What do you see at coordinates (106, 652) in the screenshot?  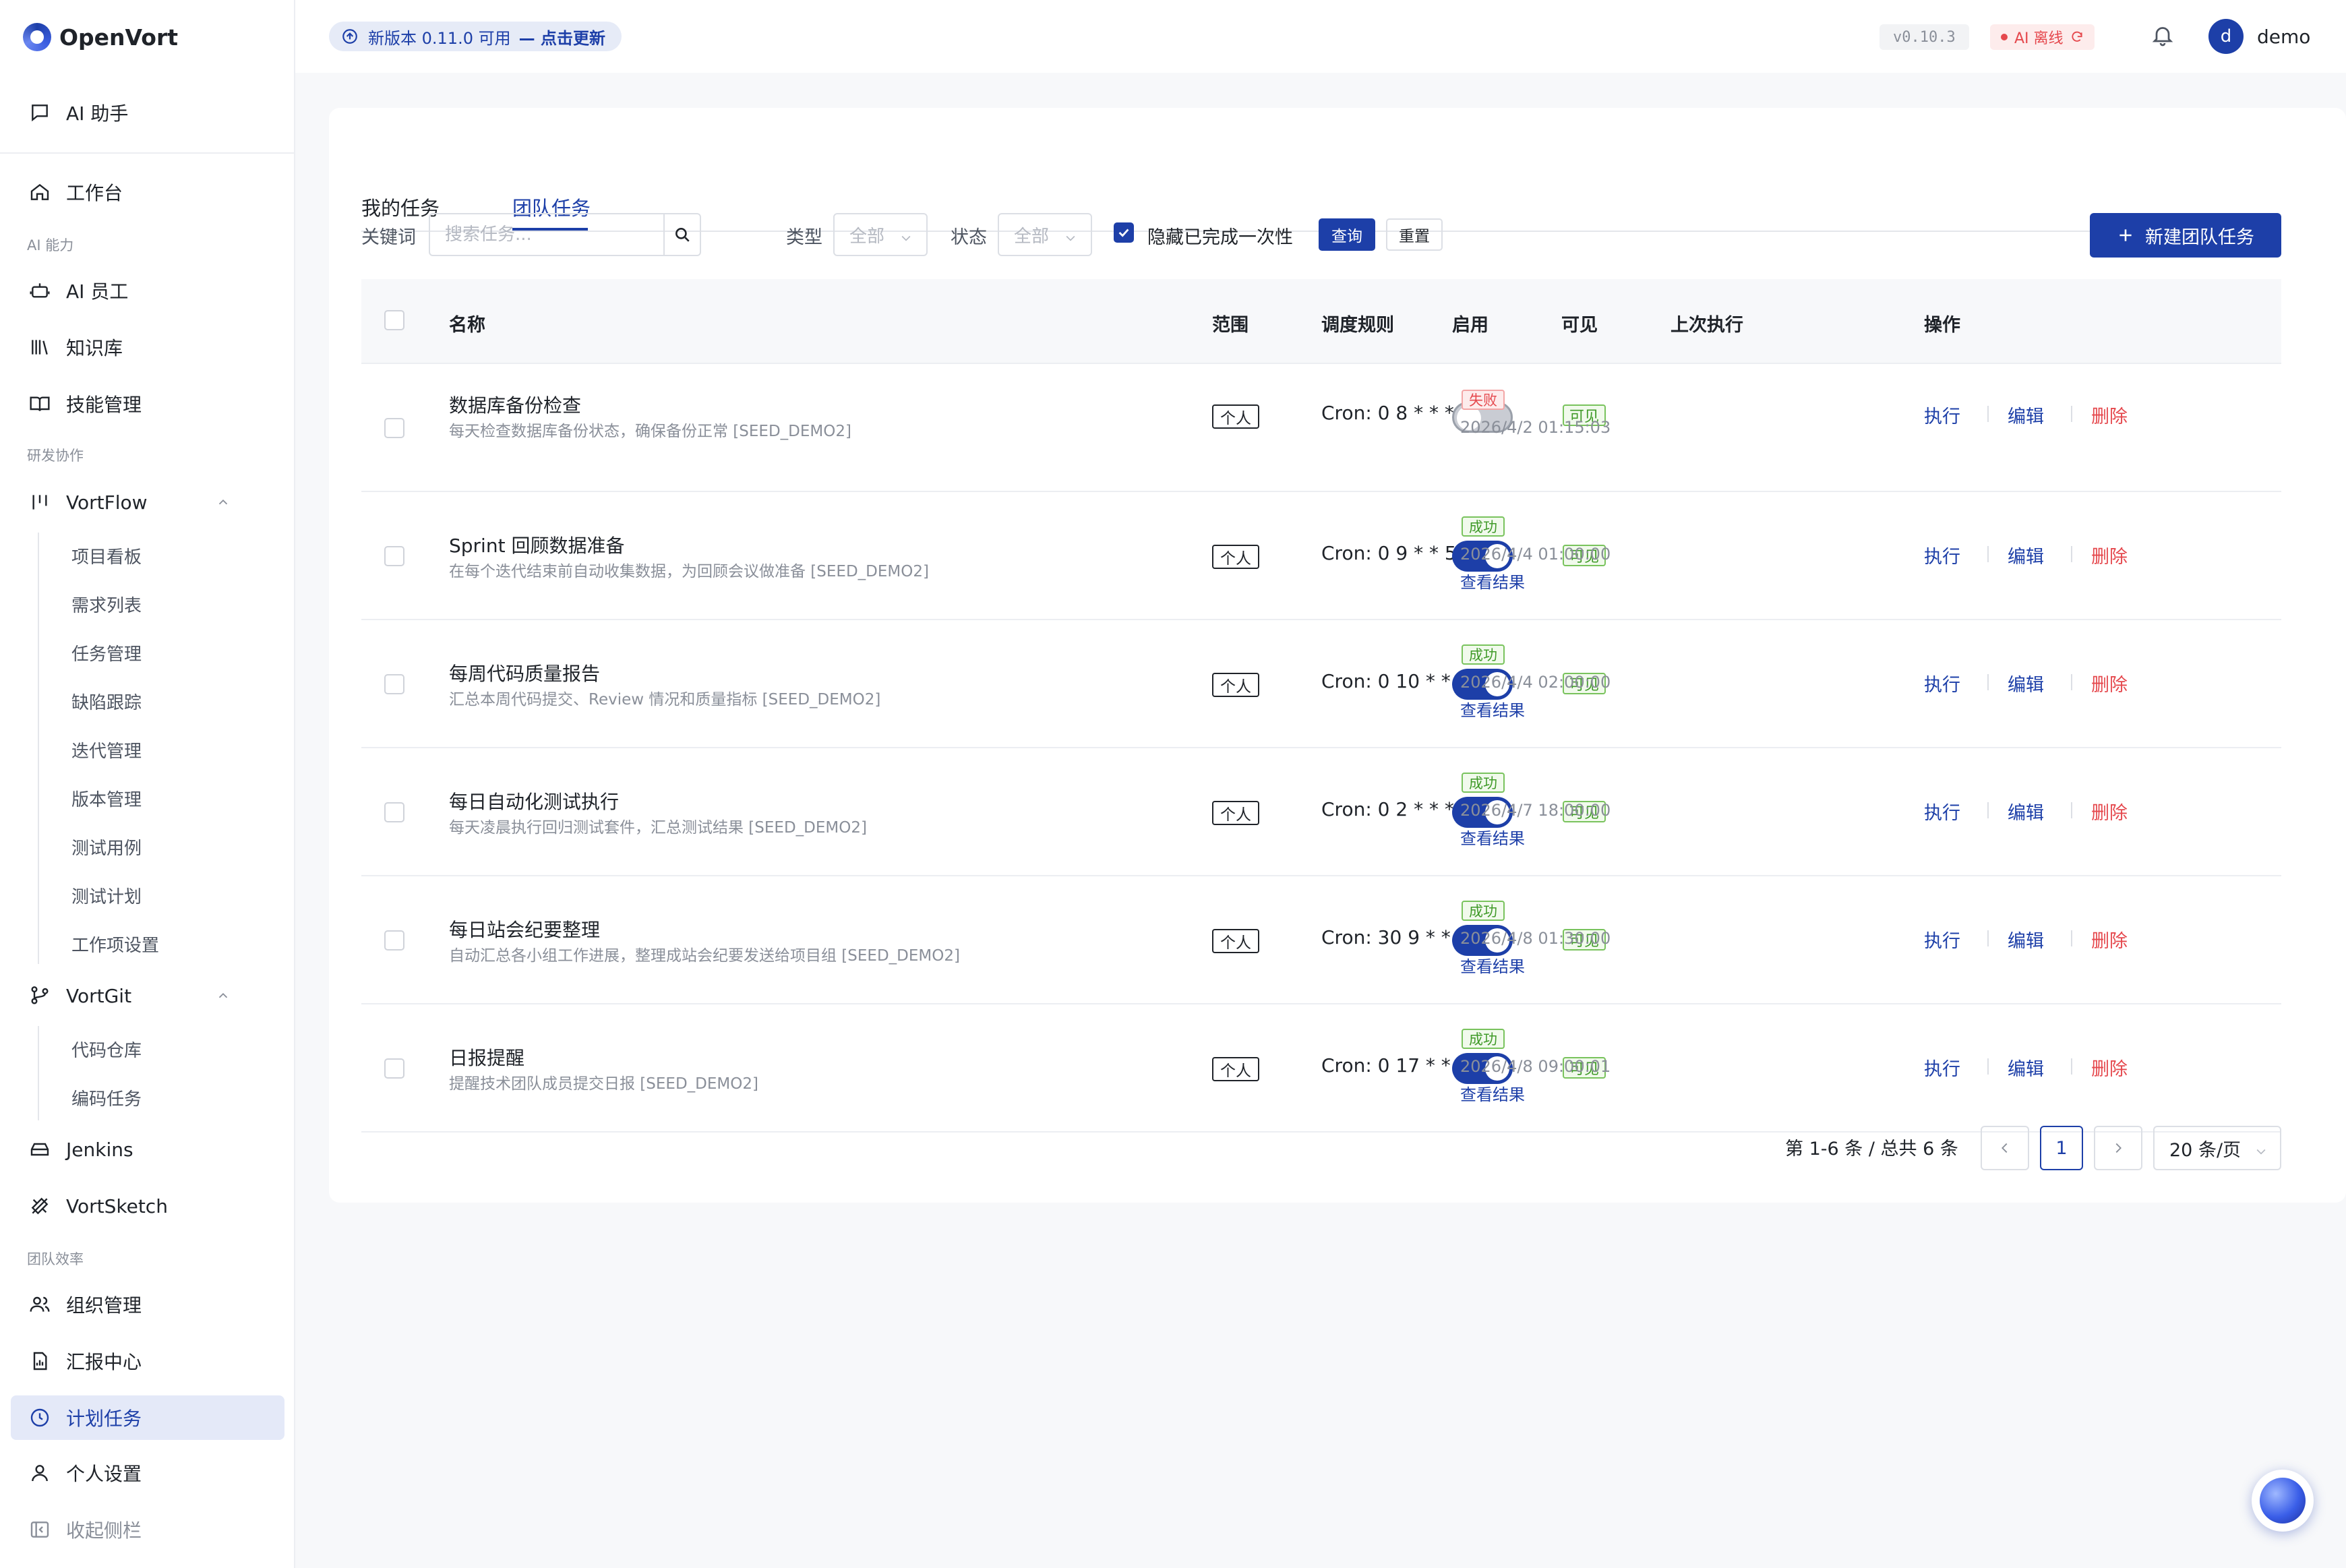 I see `sidebar-subitem-tasks: 任务管理` at bounding box center [106, 652].